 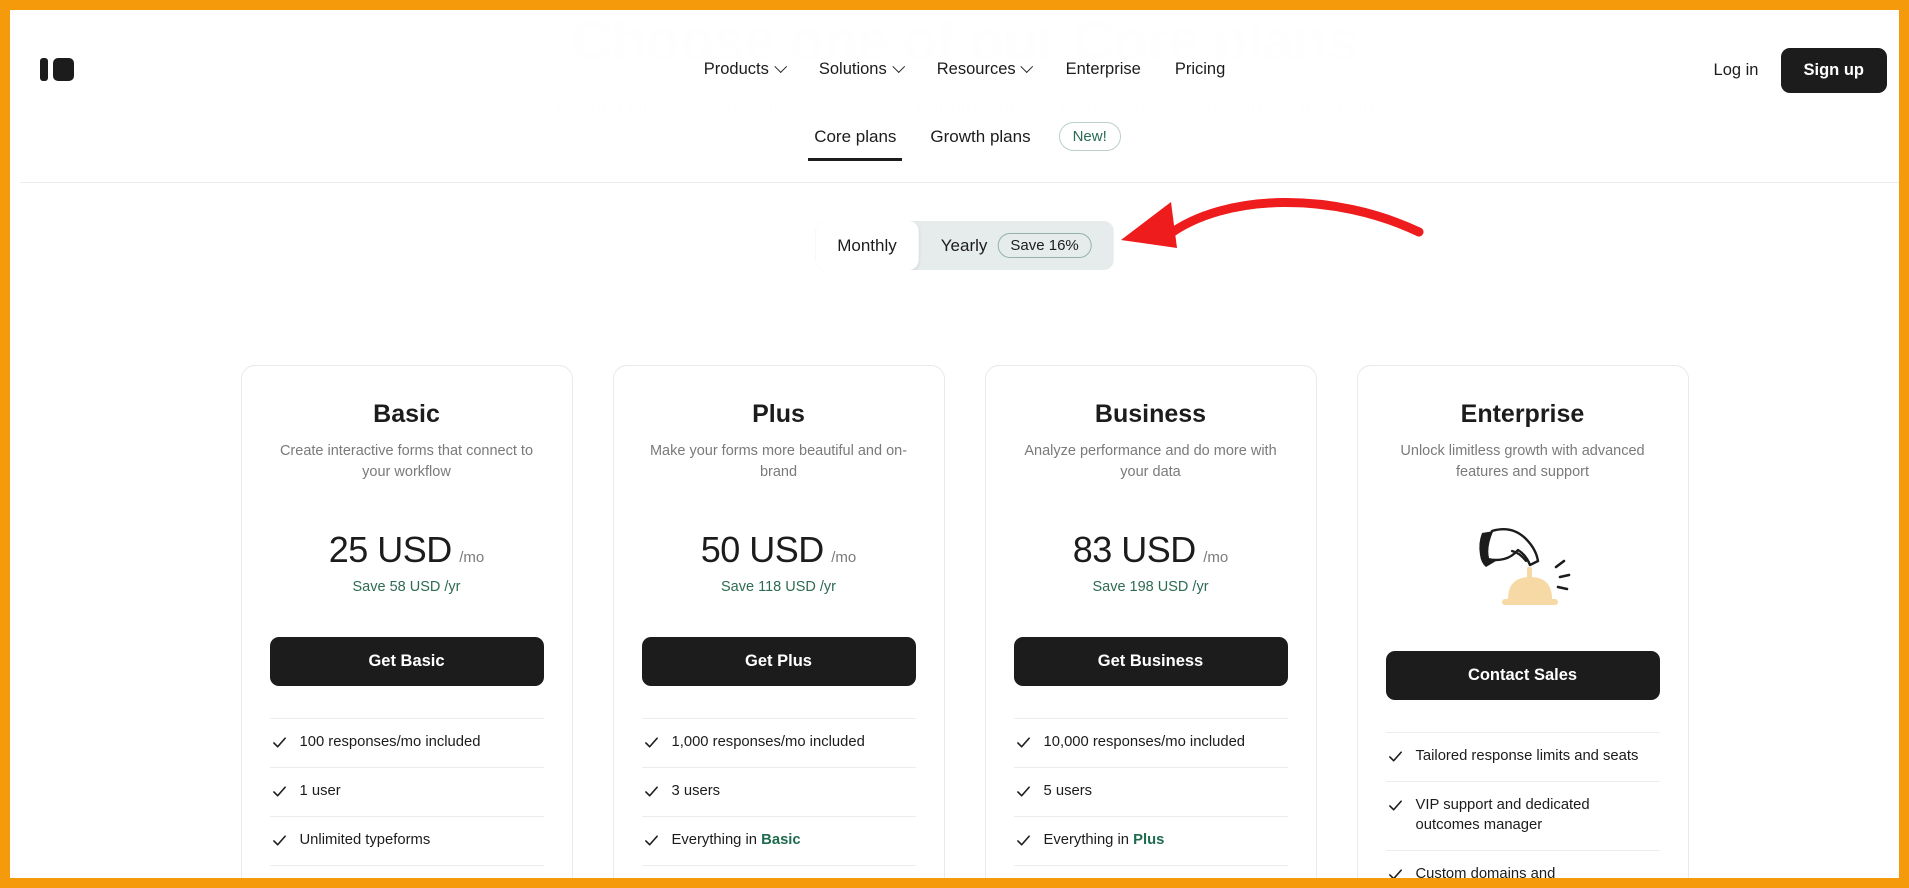 What do you see at coordinates (390, 549) in the screenshot?
I see `price-amount-basic: 25 USD` at bounding box center [390, 549].